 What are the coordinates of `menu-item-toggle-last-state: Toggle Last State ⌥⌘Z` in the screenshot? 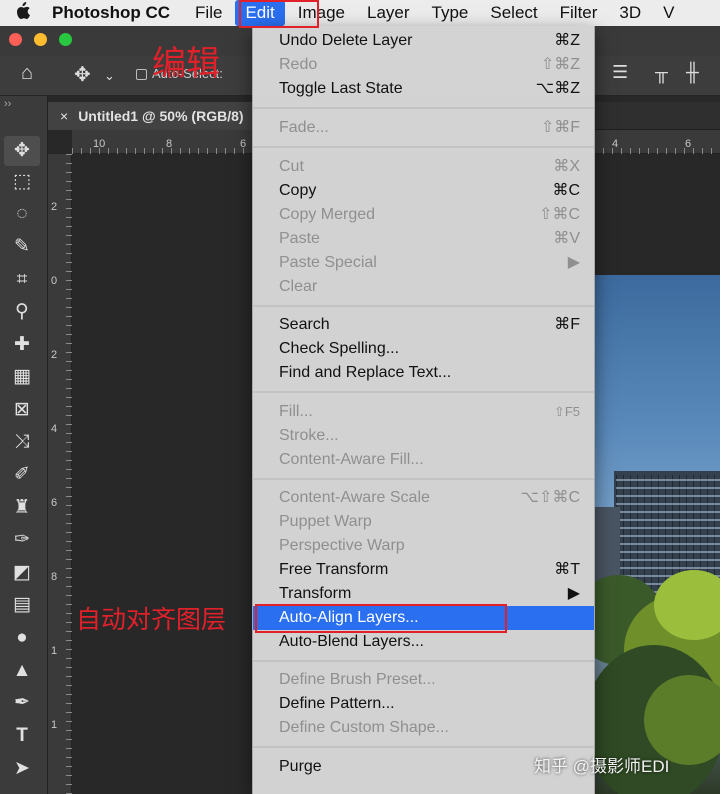 It's located at (423, 89).